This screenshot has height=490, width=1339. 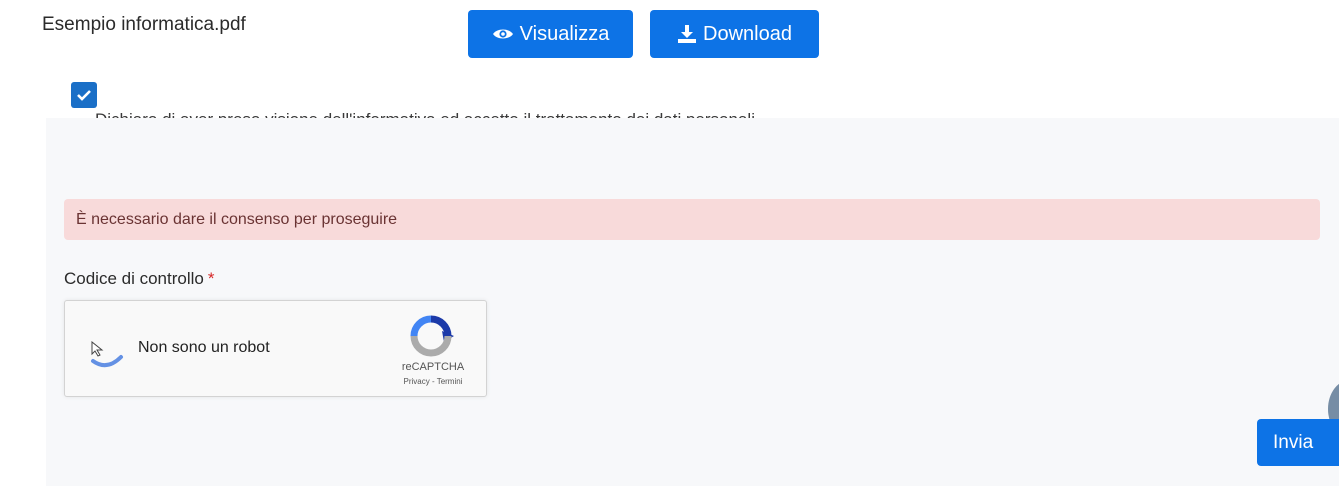 I want to click on recaptcha-brand: reCAPTCHA, so click(x=433, y=367).